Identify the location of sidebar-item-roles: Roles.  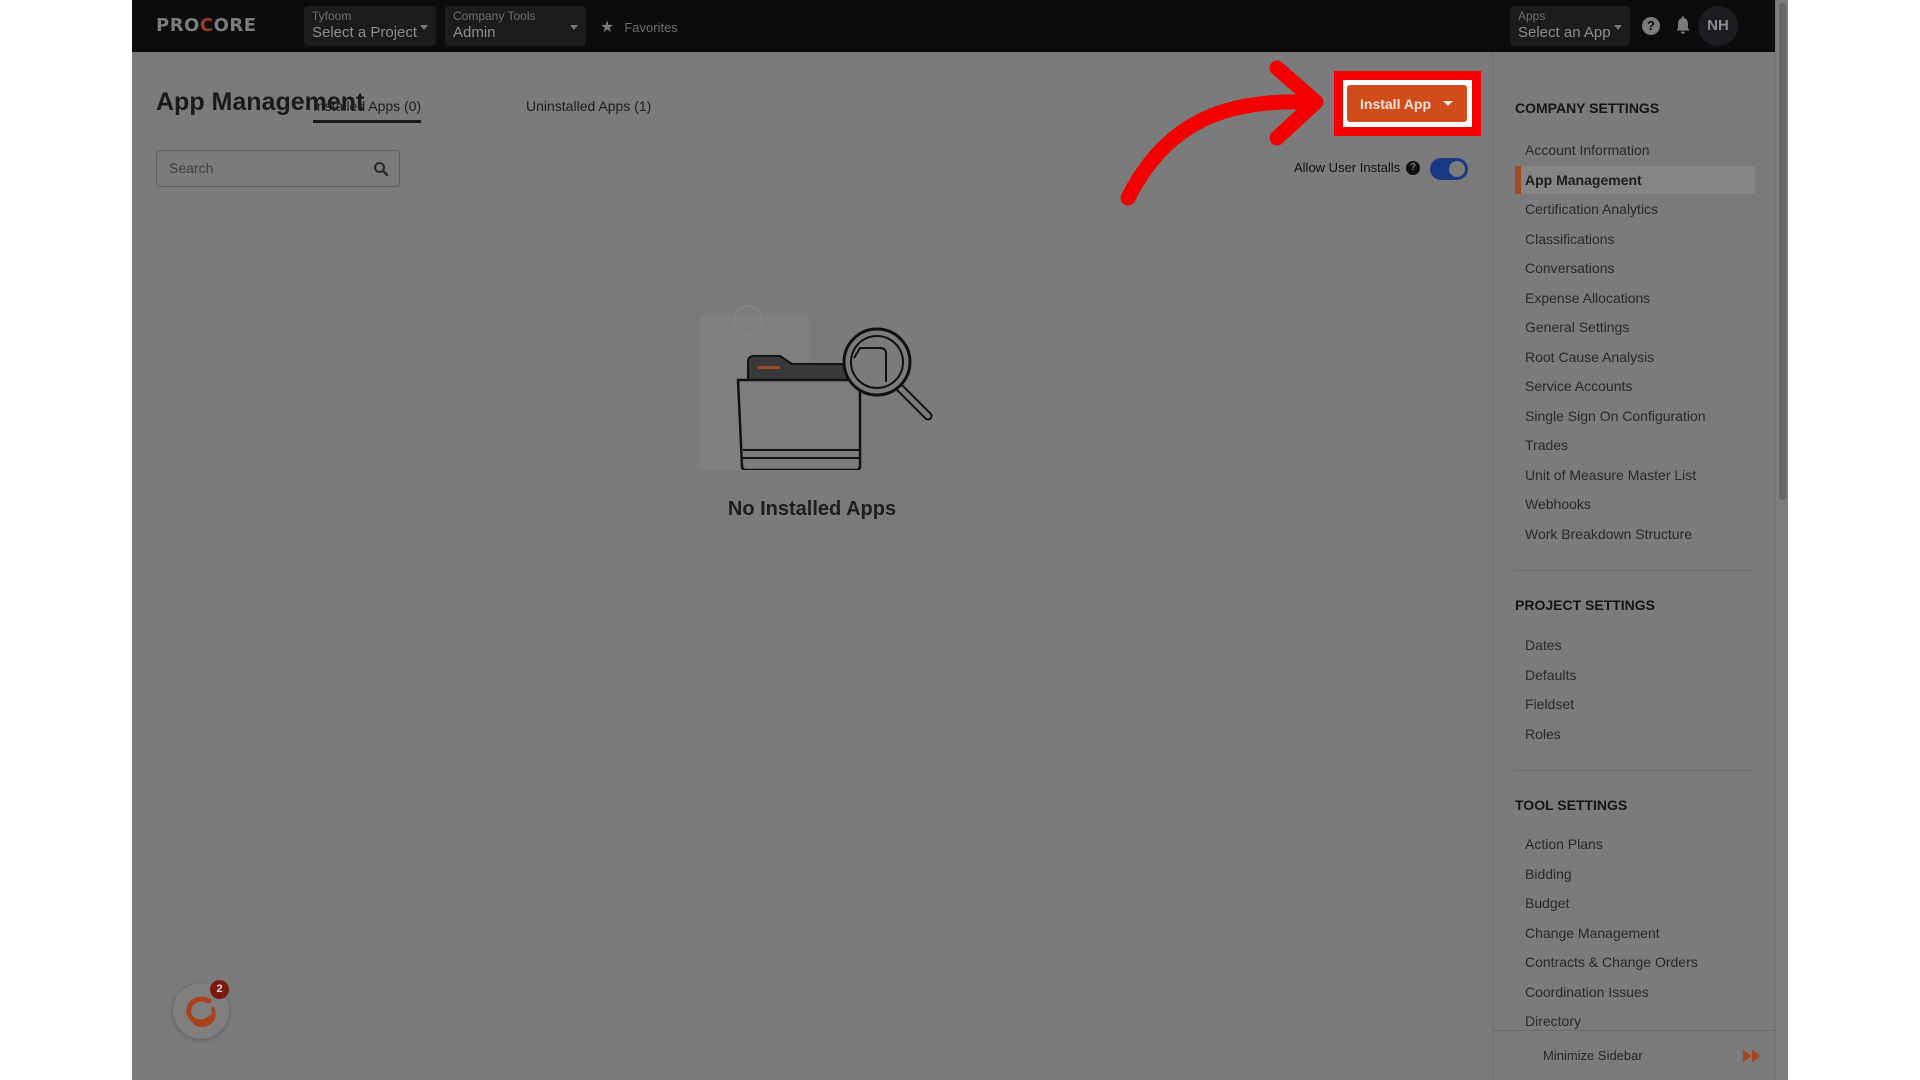
(1635, 734).